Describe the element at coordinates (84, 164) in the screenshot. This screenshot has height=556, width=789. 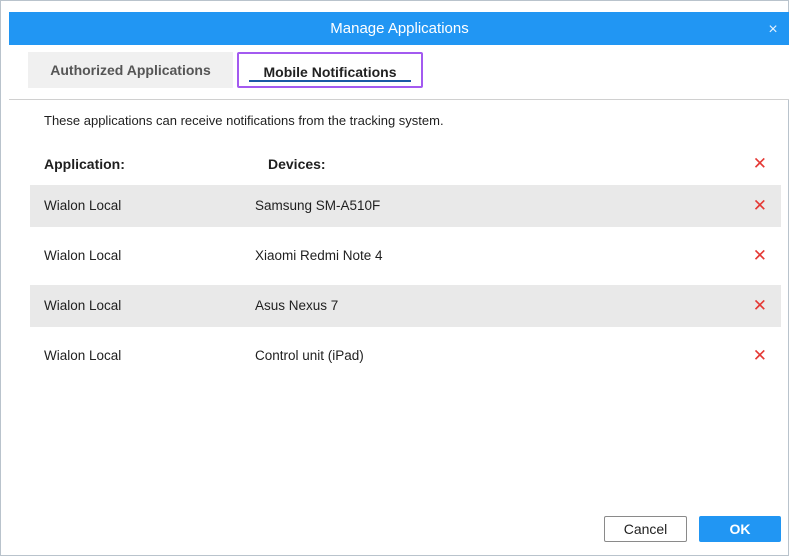
I see `column-header-application: Application:` at that location.